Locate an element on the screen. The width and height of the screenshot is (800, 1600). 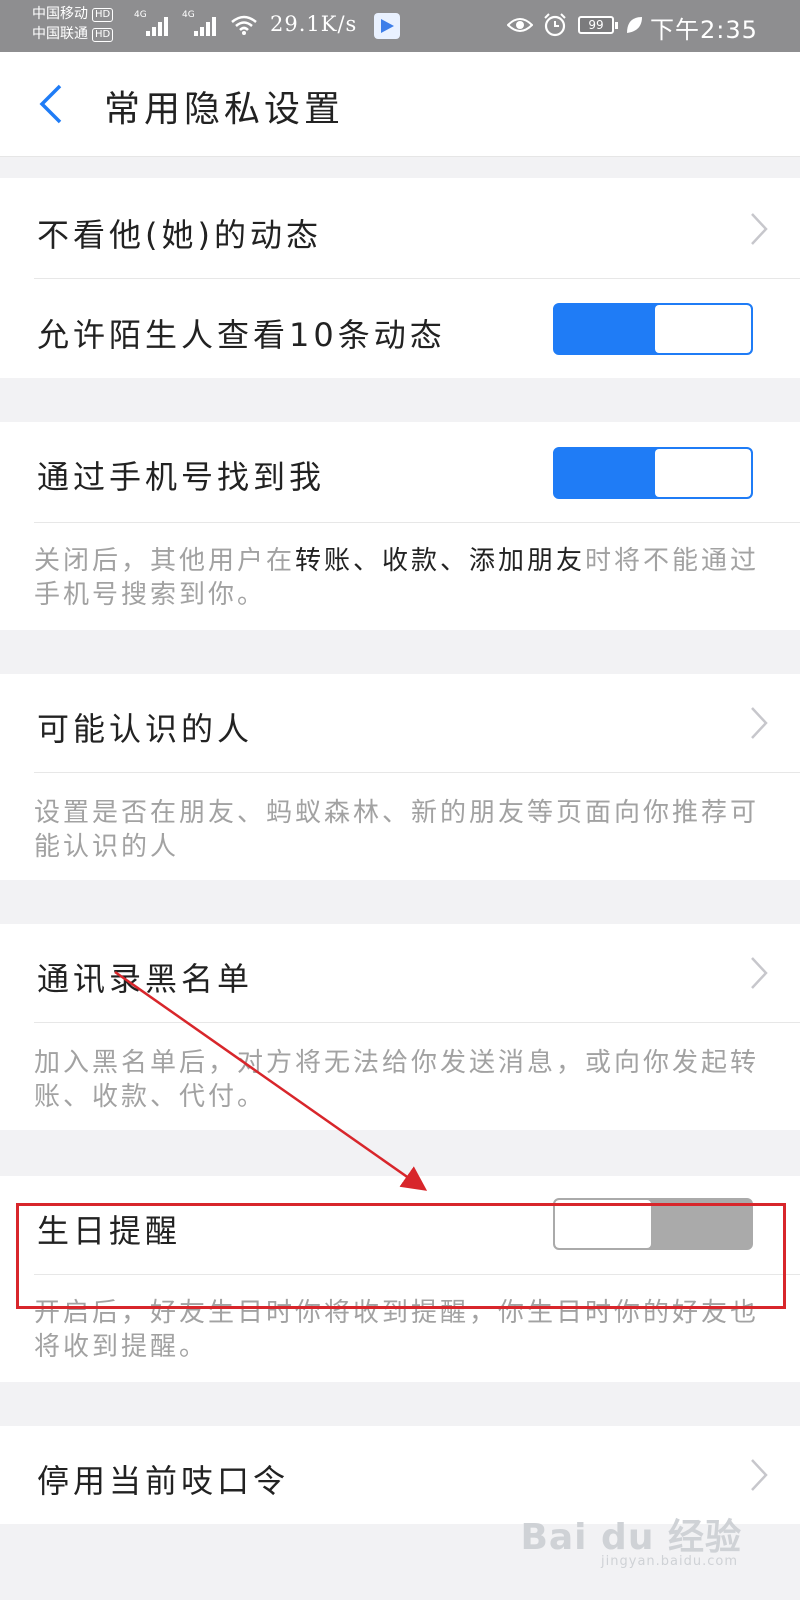
blacklist-description: 加入黑名单后，对方将无法给你发送消息，或向你发起转账、收款、代付。 is located at coordinates (397, 1080).